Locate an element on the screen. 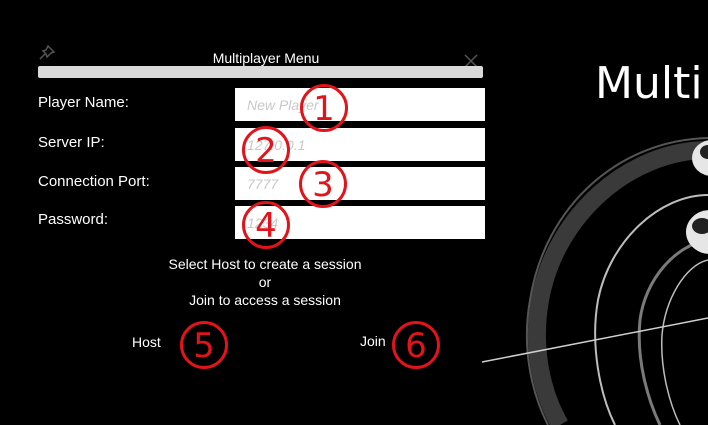 This screenshot has height=425, width=708. menu-title: Multiplayer Menu is located at coordinates (266, 58).